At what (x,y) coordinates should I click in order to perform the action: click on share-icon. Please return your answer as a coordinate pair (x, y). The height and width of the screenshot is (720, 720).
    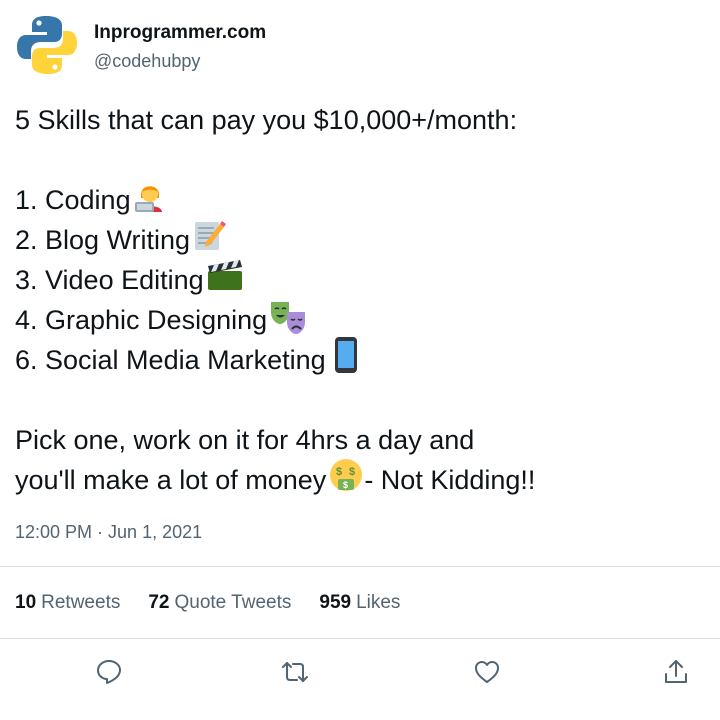
    Looking at the image, I should click on (676, 672).